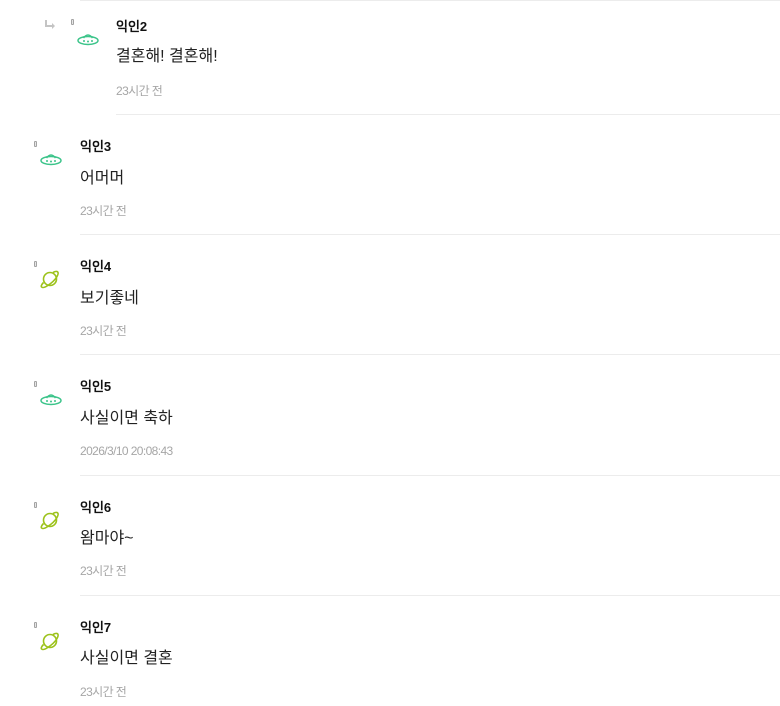 The height and width of the screenshot is (706, 780). What do you see at coordinates (109, 298) in the screenshot?
I see `comment-text: 보기좋네` at bounding box center [109, 298].